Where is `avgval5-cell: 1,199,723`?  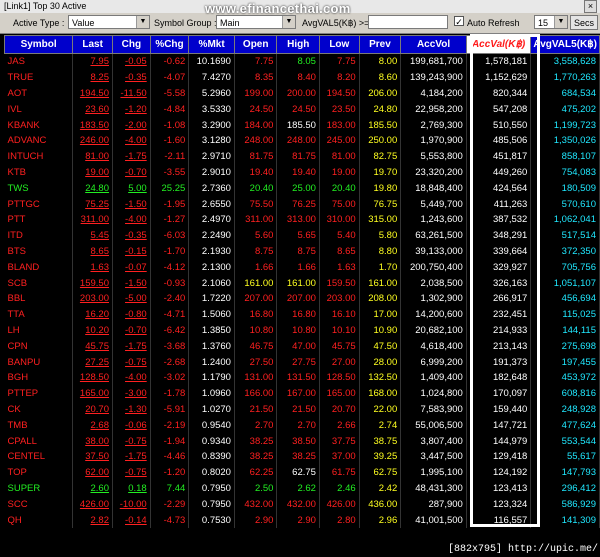
avgval5-cell: 1,199,723 is located at coordinates (565, 125).